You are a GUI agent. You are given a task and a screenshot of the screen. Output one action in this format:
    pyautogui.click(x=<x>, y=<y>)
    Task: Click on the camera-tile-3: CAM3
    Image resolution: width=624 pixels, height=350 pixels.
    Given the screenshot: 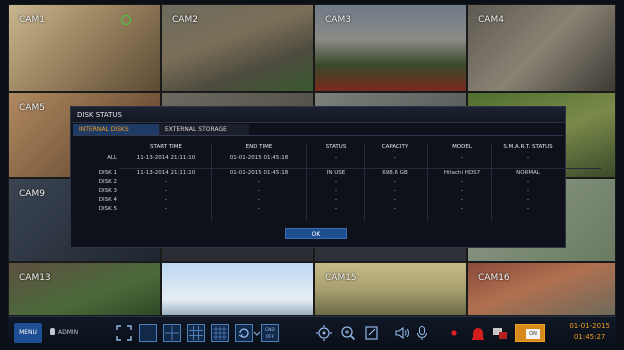 What is the action you would take?
    pyautogui.click(x=390, y=48)
    